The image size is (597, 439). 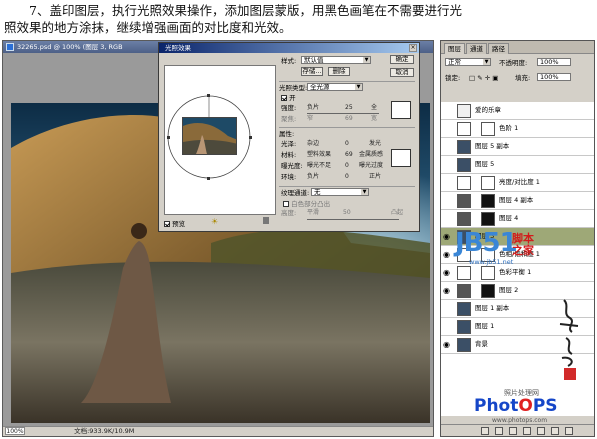 I want to click on layer-name: 图层 2, so click(x=509, y=290).